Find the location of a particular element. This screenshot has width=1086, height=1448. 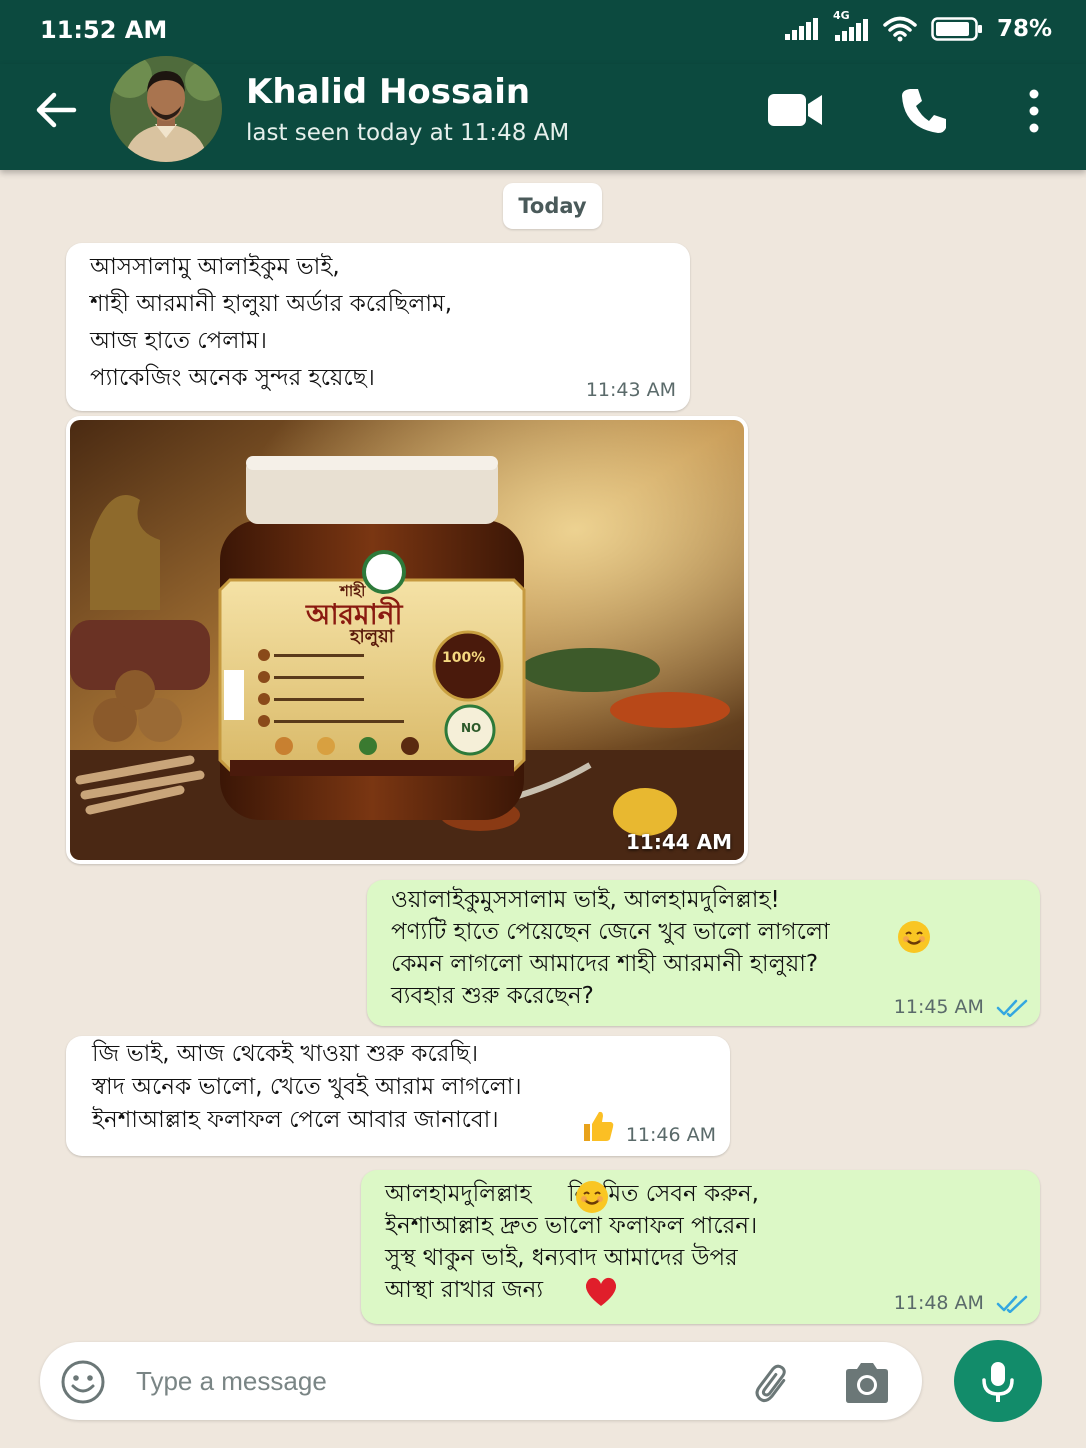

last-seen-status: last seen today at 11:48 AM is located at coordinates (408, 133).